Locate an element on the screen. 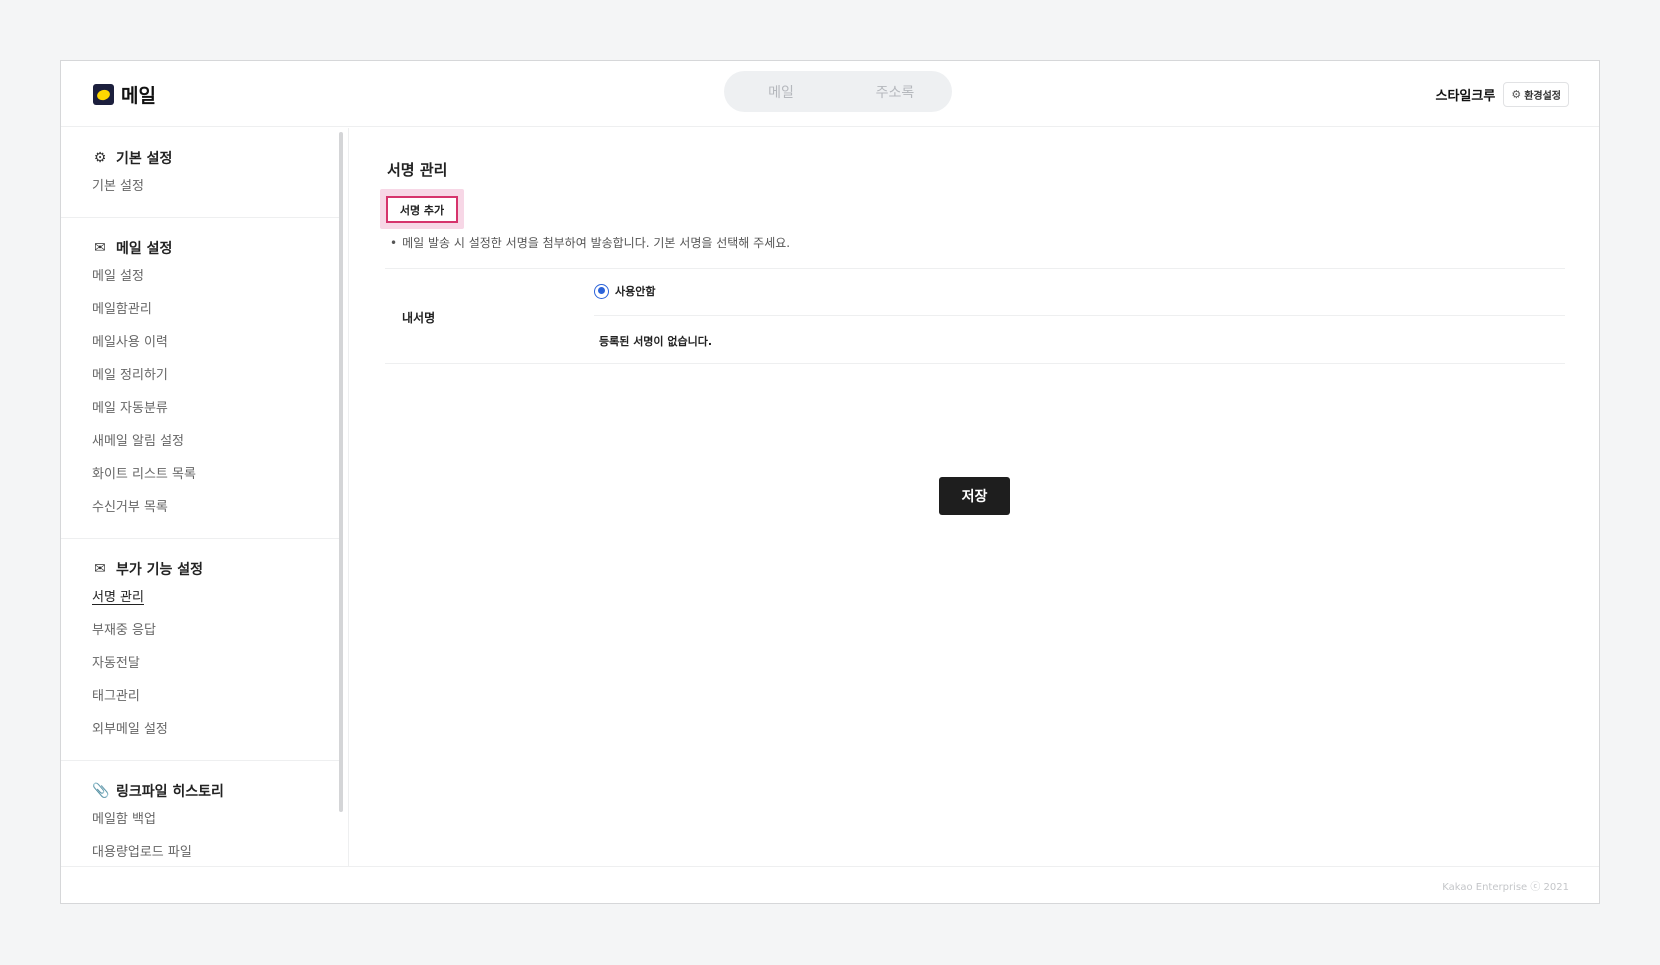  section-title: ⚙ 기본 설정 is located at coordinates (215, 158).